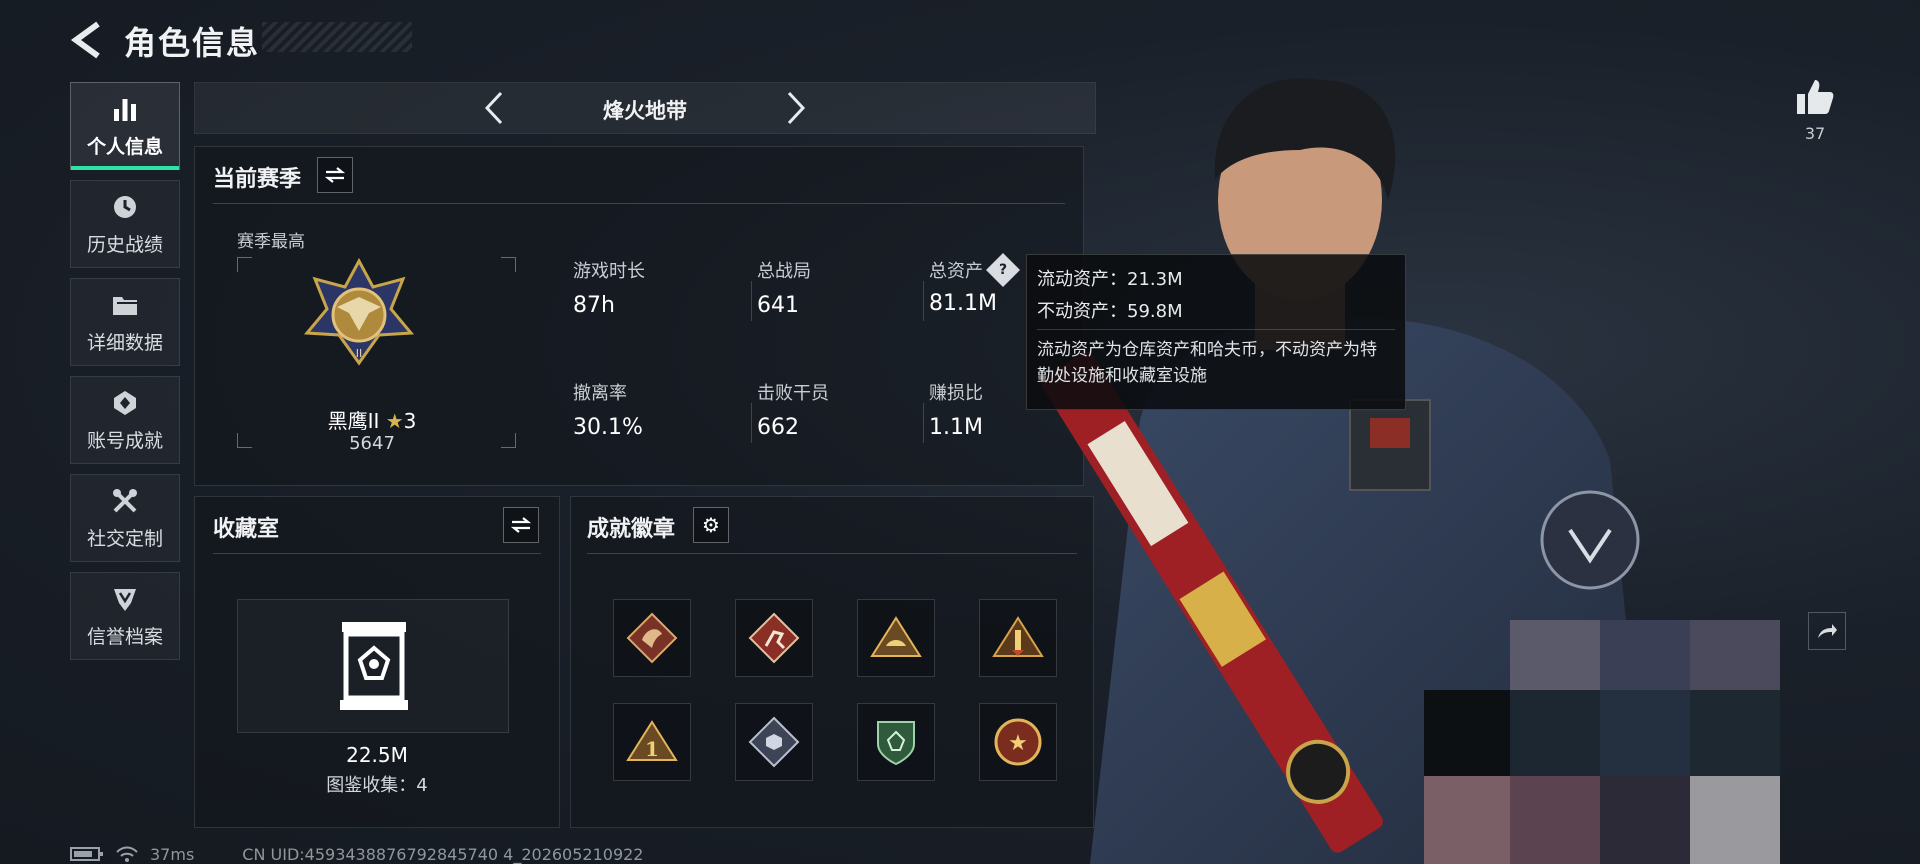 This screenshot has width=1920, height=864. What do you see at coordinates (652, 749) in the screenshot?
I see `svg-text: 1` at bounding box center [652, 749].